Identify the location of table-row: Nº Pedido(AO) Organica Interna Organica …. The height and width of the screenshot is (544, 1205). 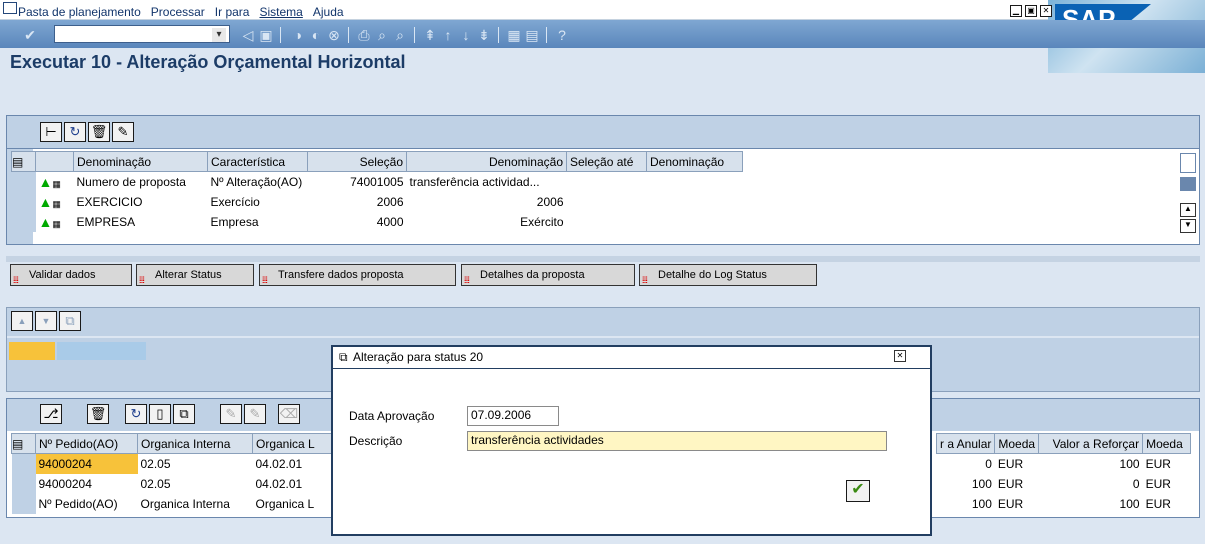
(172, 503).